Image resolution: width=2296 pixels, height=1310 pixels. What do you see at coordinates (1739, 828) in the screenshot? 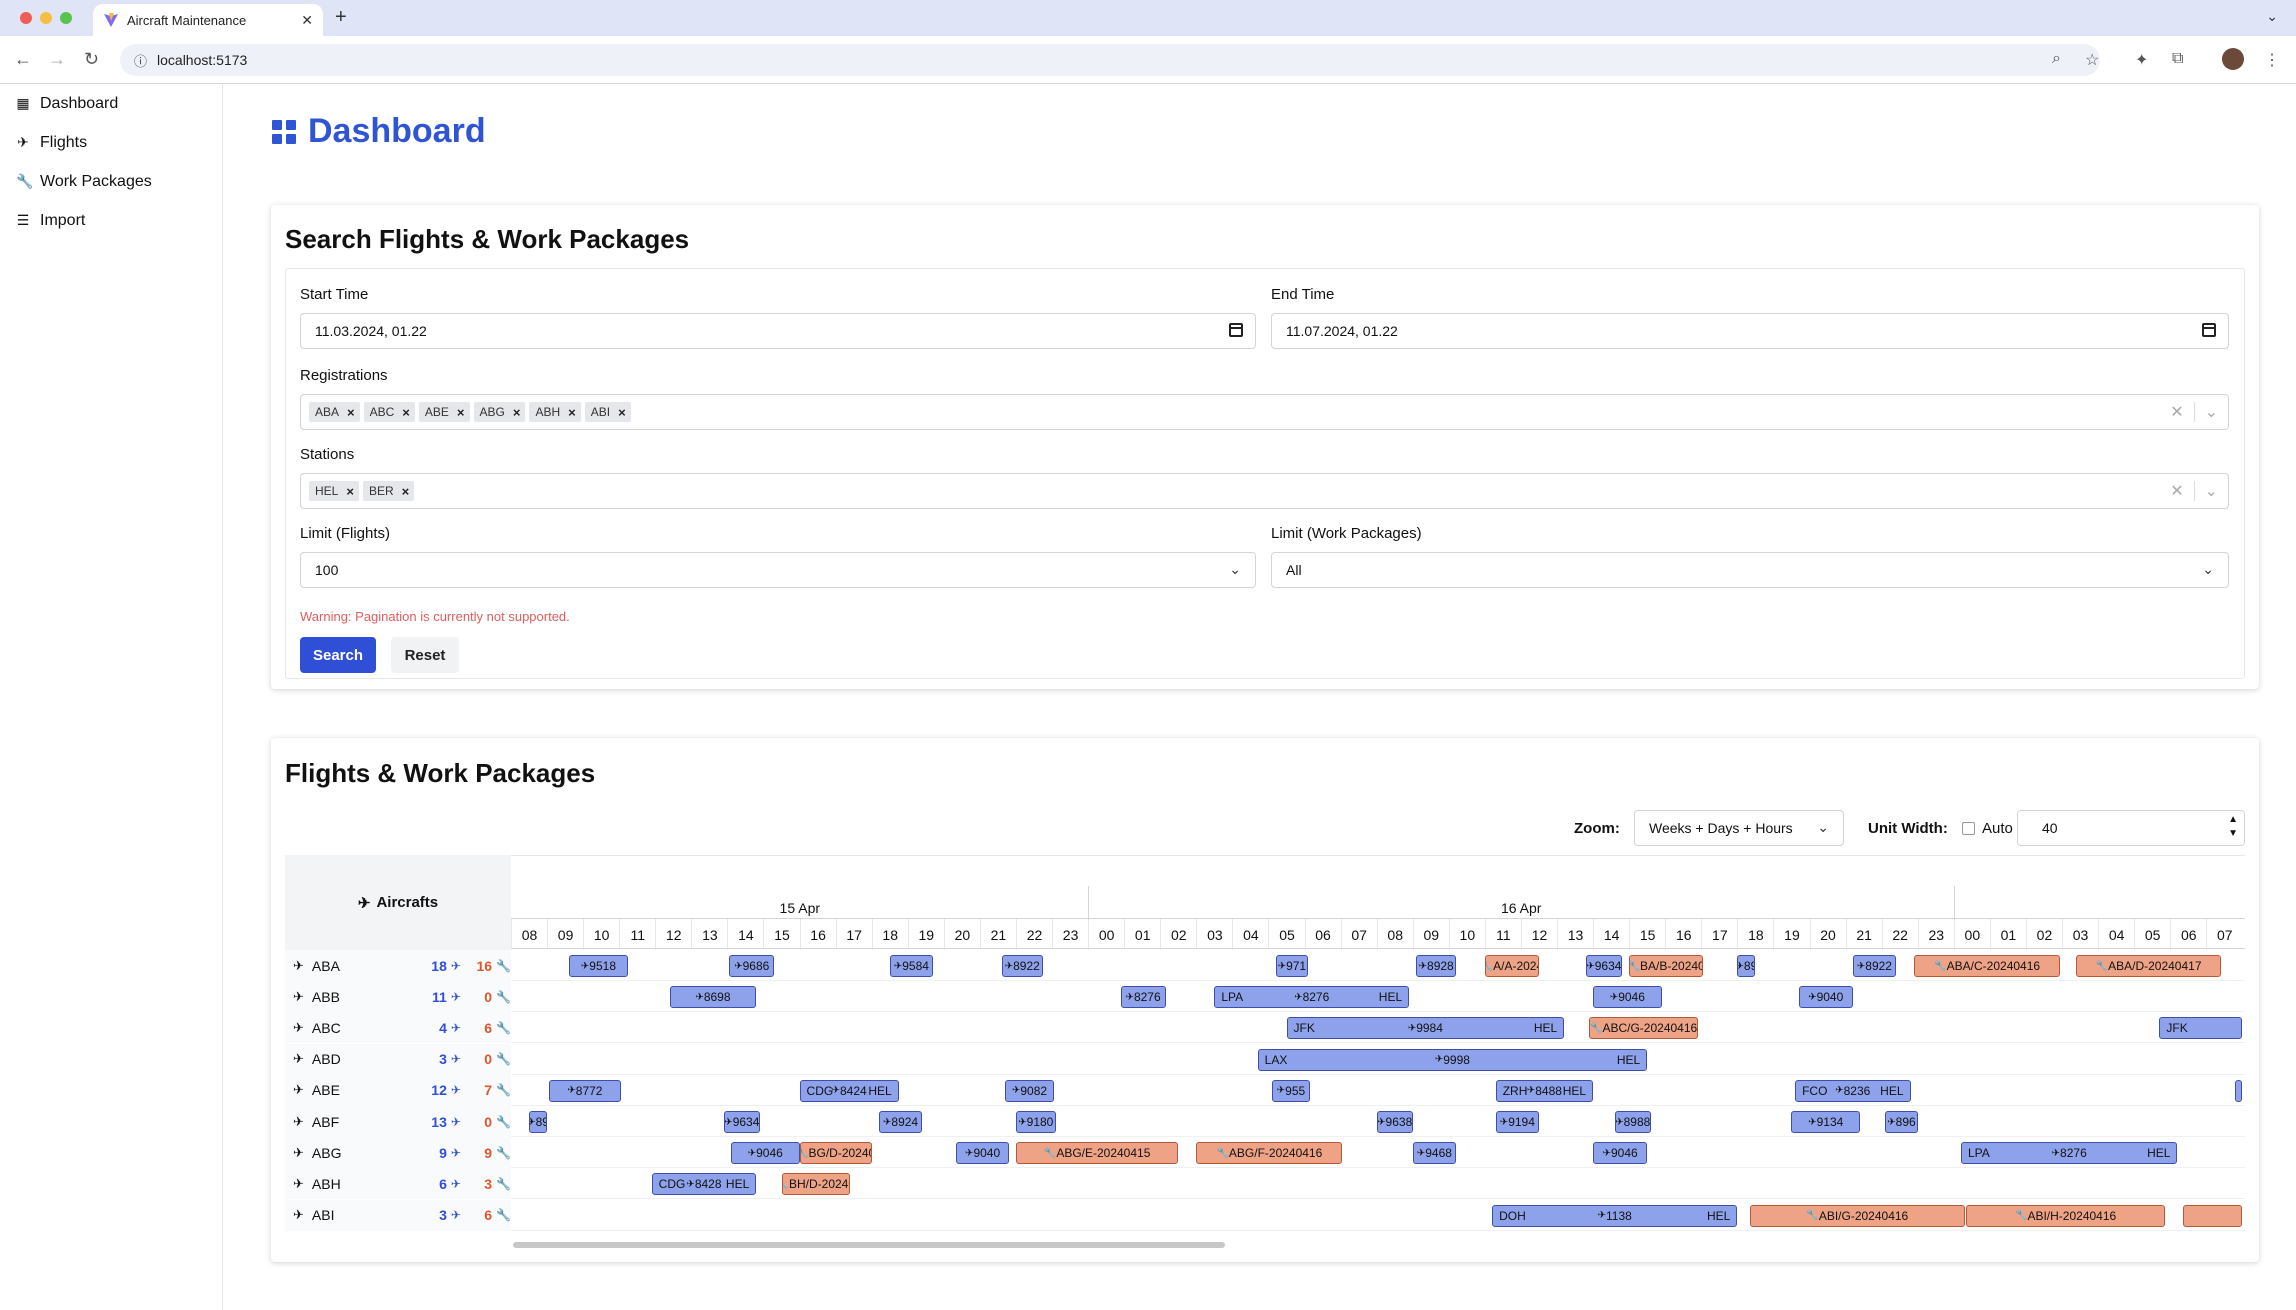
I see `zoom-select: Weeks + Days + Hours ⌄` at bounding box center [1739, 828].